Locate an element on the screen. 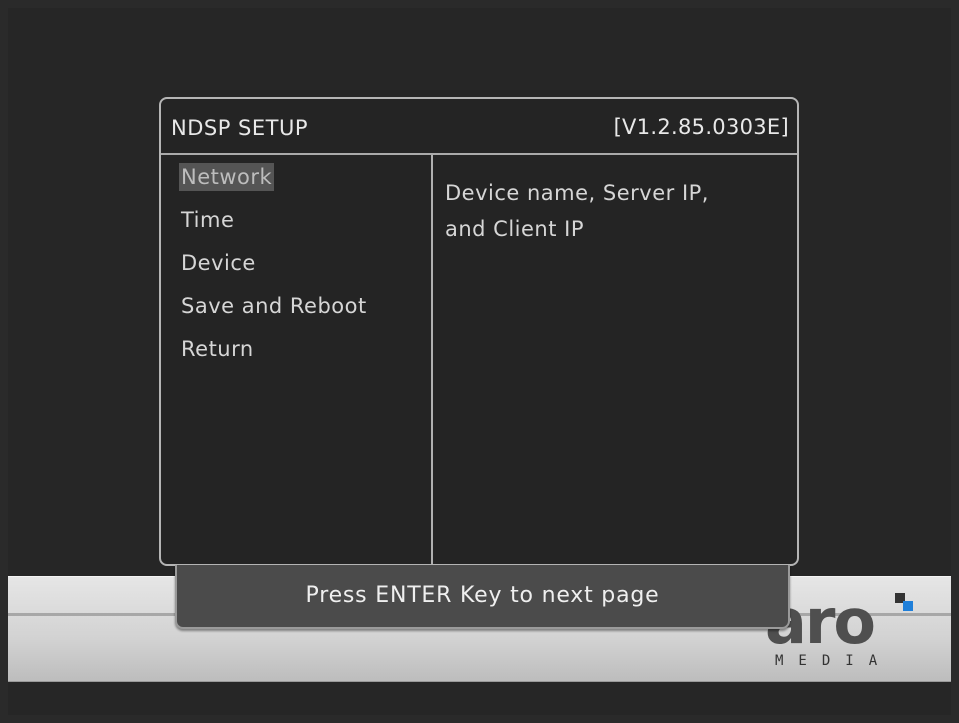 This screenshot has width=959, height=723. footer-prompt-text: Press ENTER Key to next page is located at coordinates (482, 595).